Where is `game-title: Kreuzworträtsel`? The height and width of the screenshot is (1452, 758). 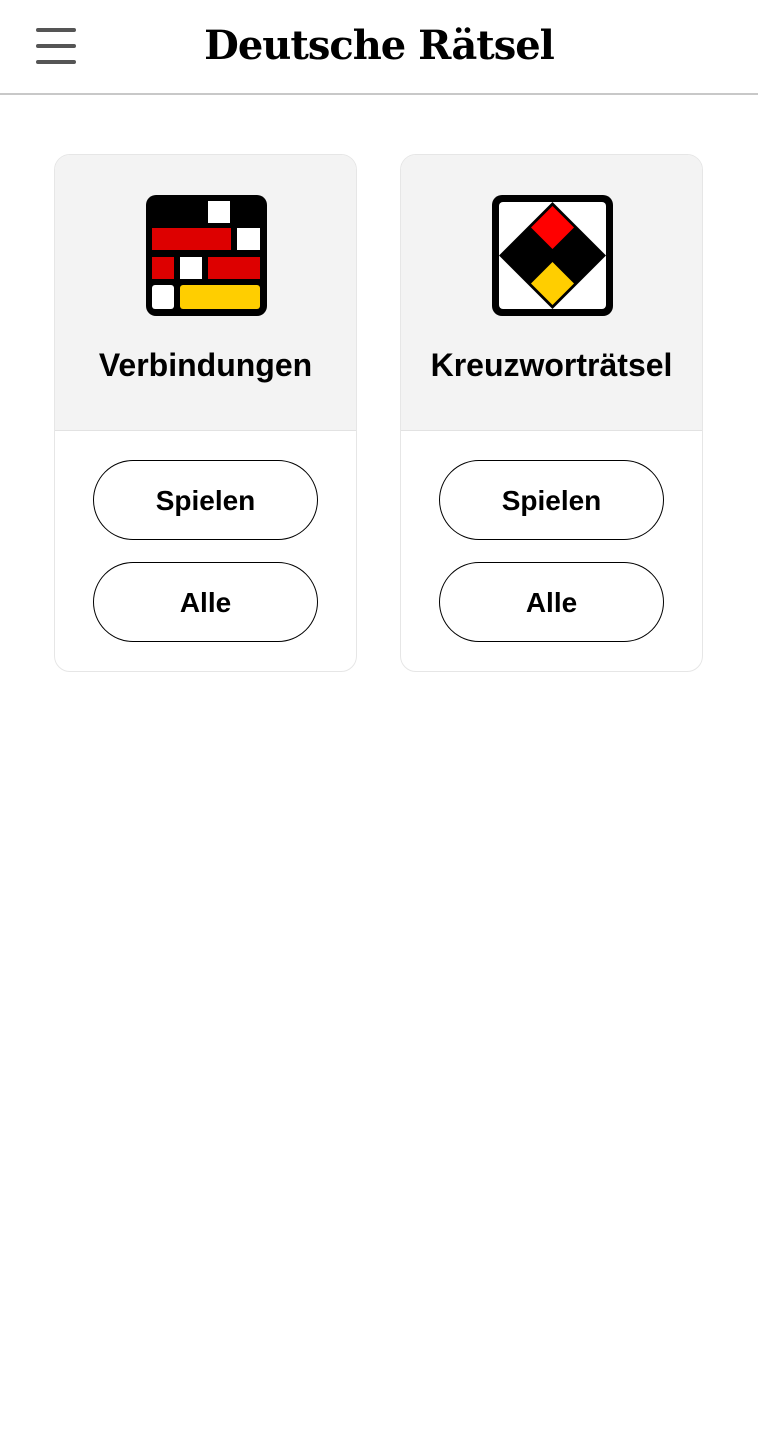
game-title: Kreuzworträtsel is located at coordinates (551, 365).